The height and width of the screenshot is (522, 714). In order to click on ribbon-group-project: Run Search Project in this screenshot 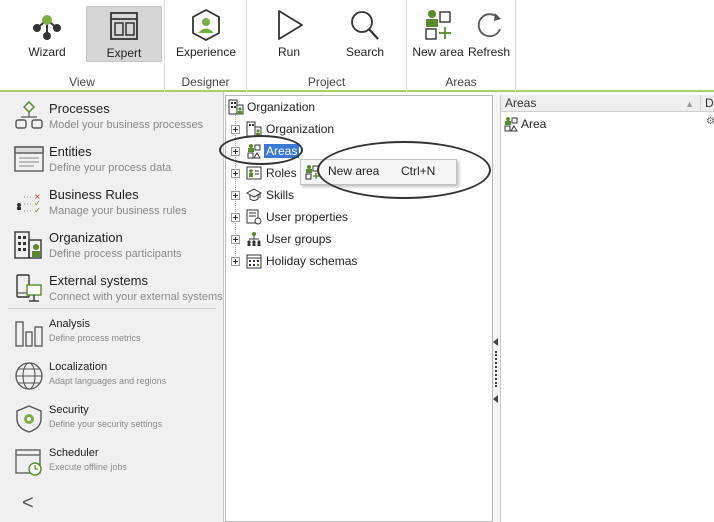, I will do `click(327, 46)`.